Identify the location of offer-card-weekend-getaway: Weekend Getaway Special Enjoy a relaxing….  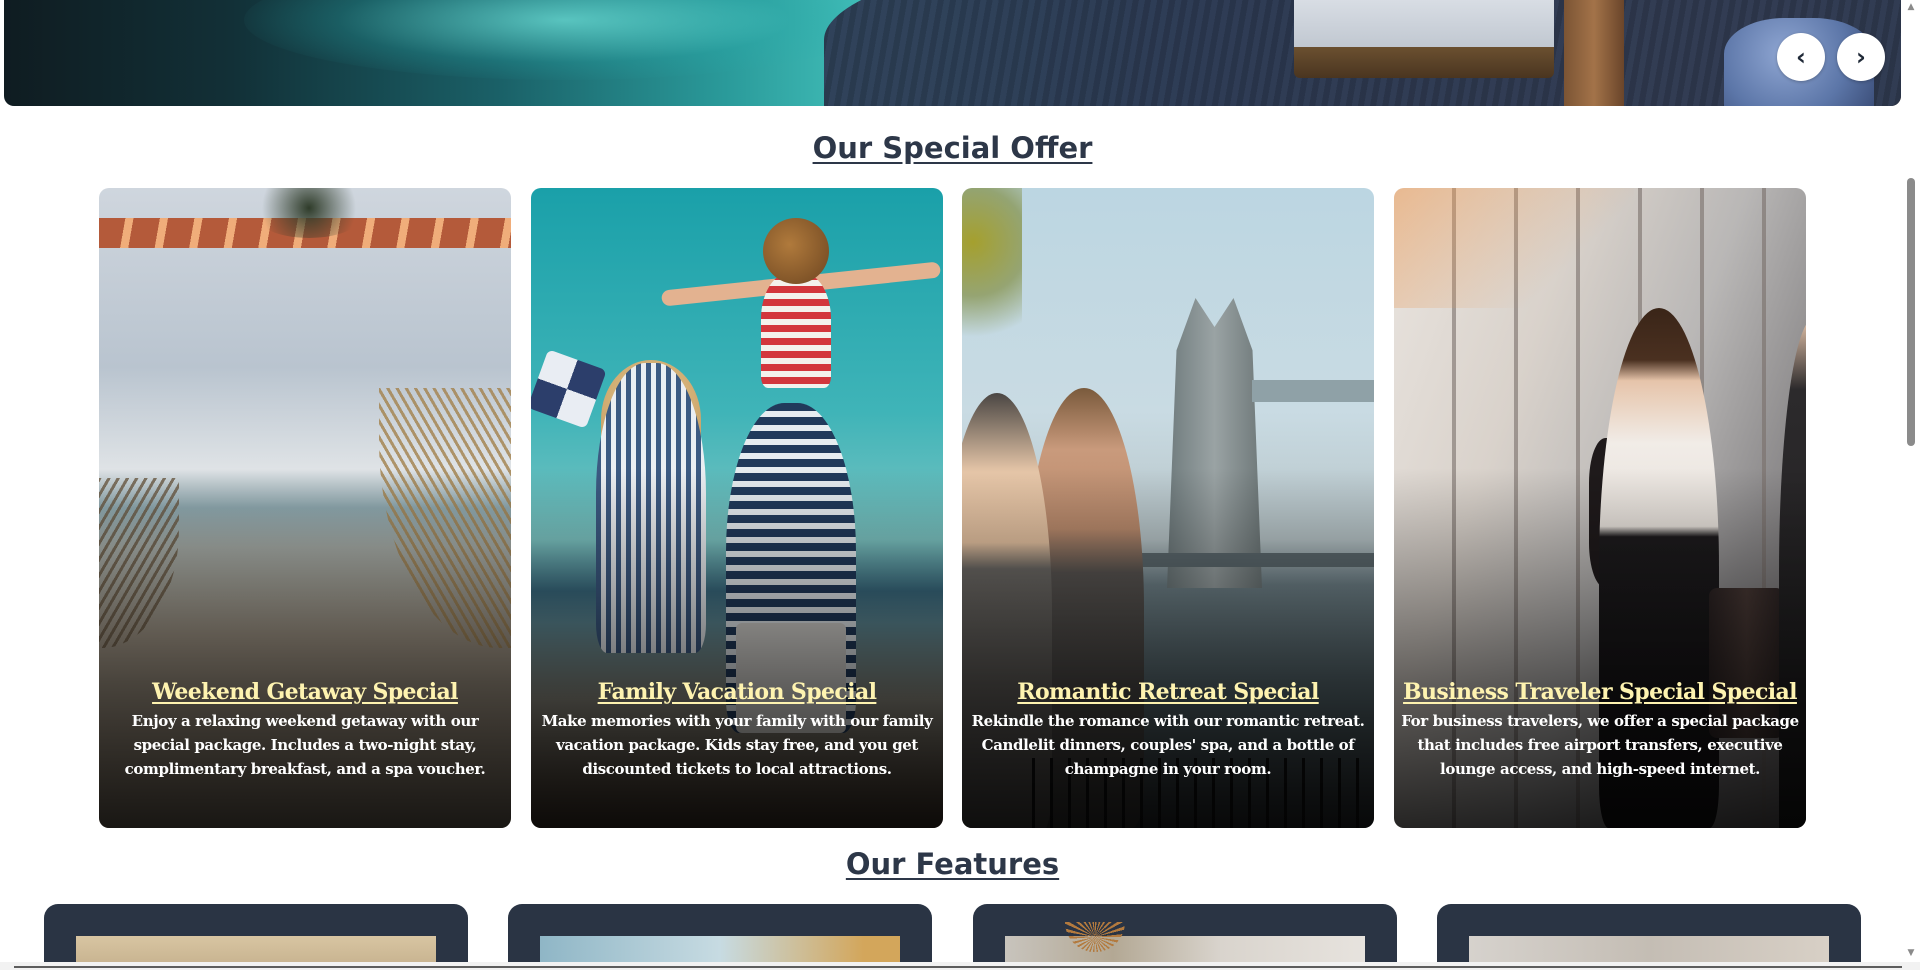
(305, 508).